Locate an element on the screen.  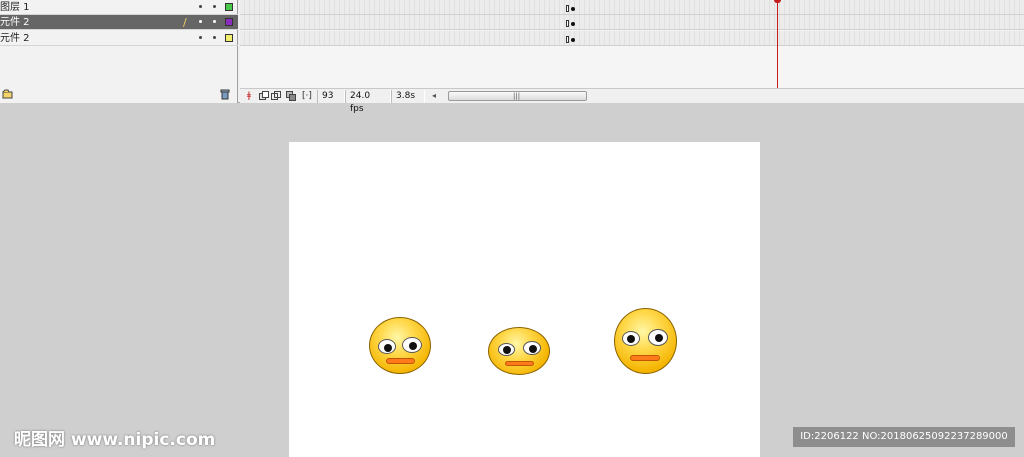
layer-row: 元件 2 is located at coordinates (119, 38).